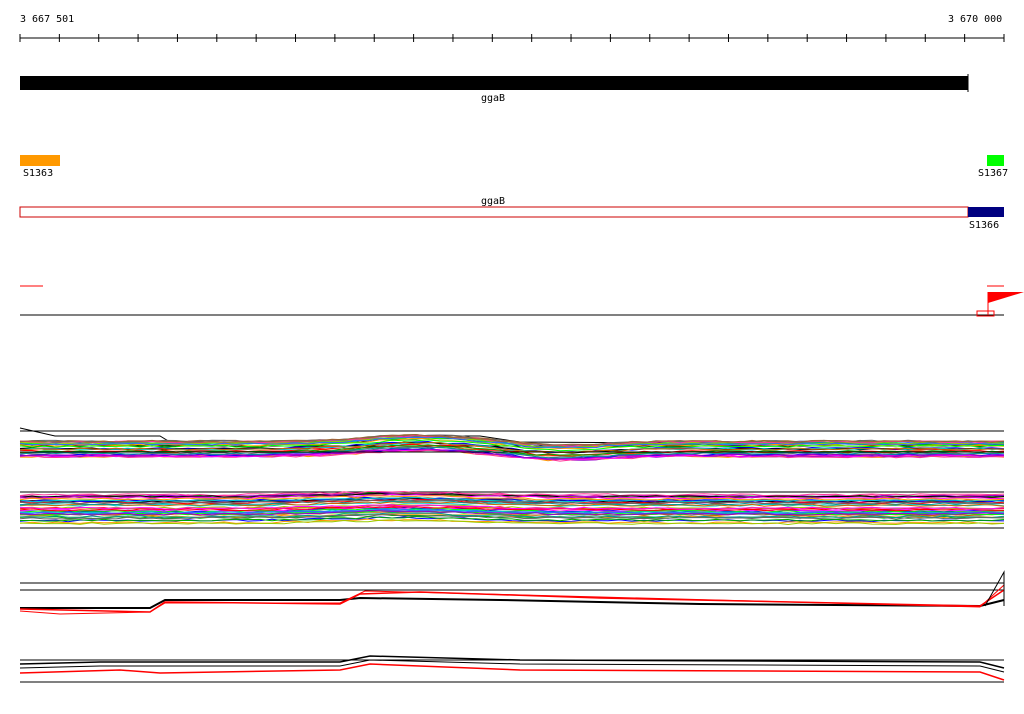 This screenshot has height=714, width=1024. What do you see at coordinates (40, 160) in the screenshot?
I see `feature-S1363` at bounding box center [40, 160].